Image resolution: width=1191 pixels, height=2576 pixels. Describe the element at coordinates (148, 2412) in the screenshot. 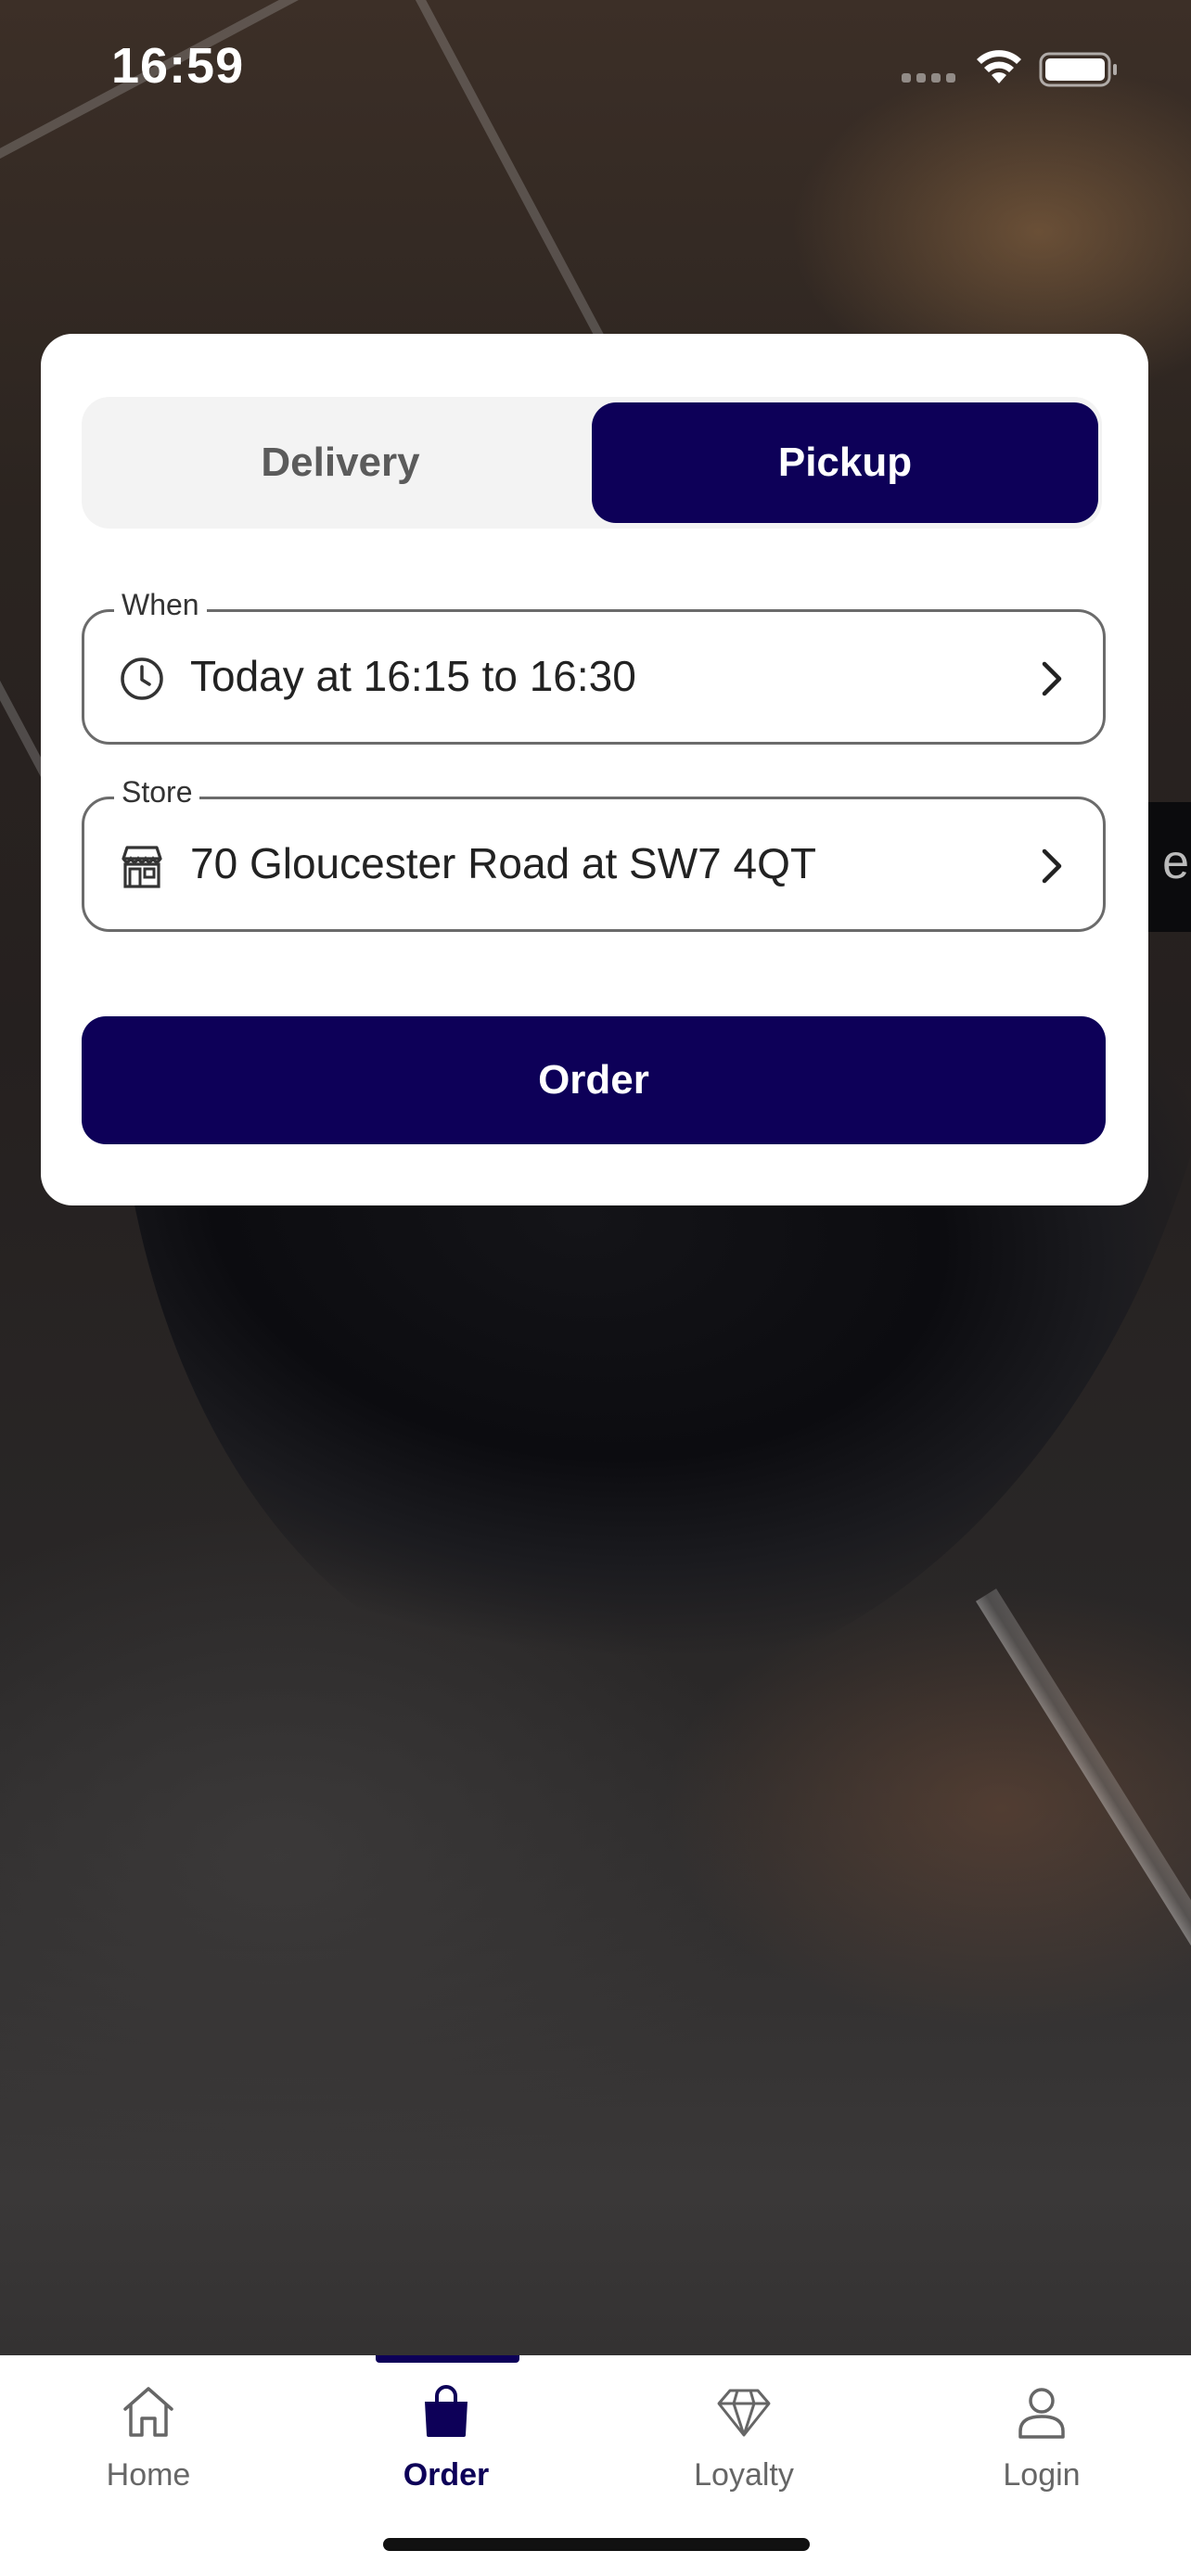

I see `home-icon` at that location.